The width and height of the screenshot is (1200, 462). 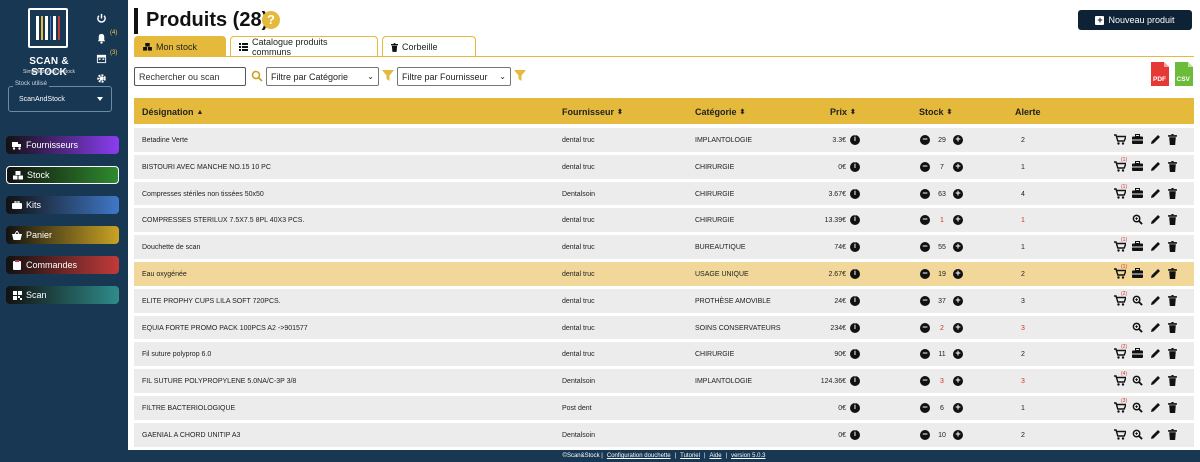 I want to click on sidebar-item-kits: Kits, so click(x=62, y=205).